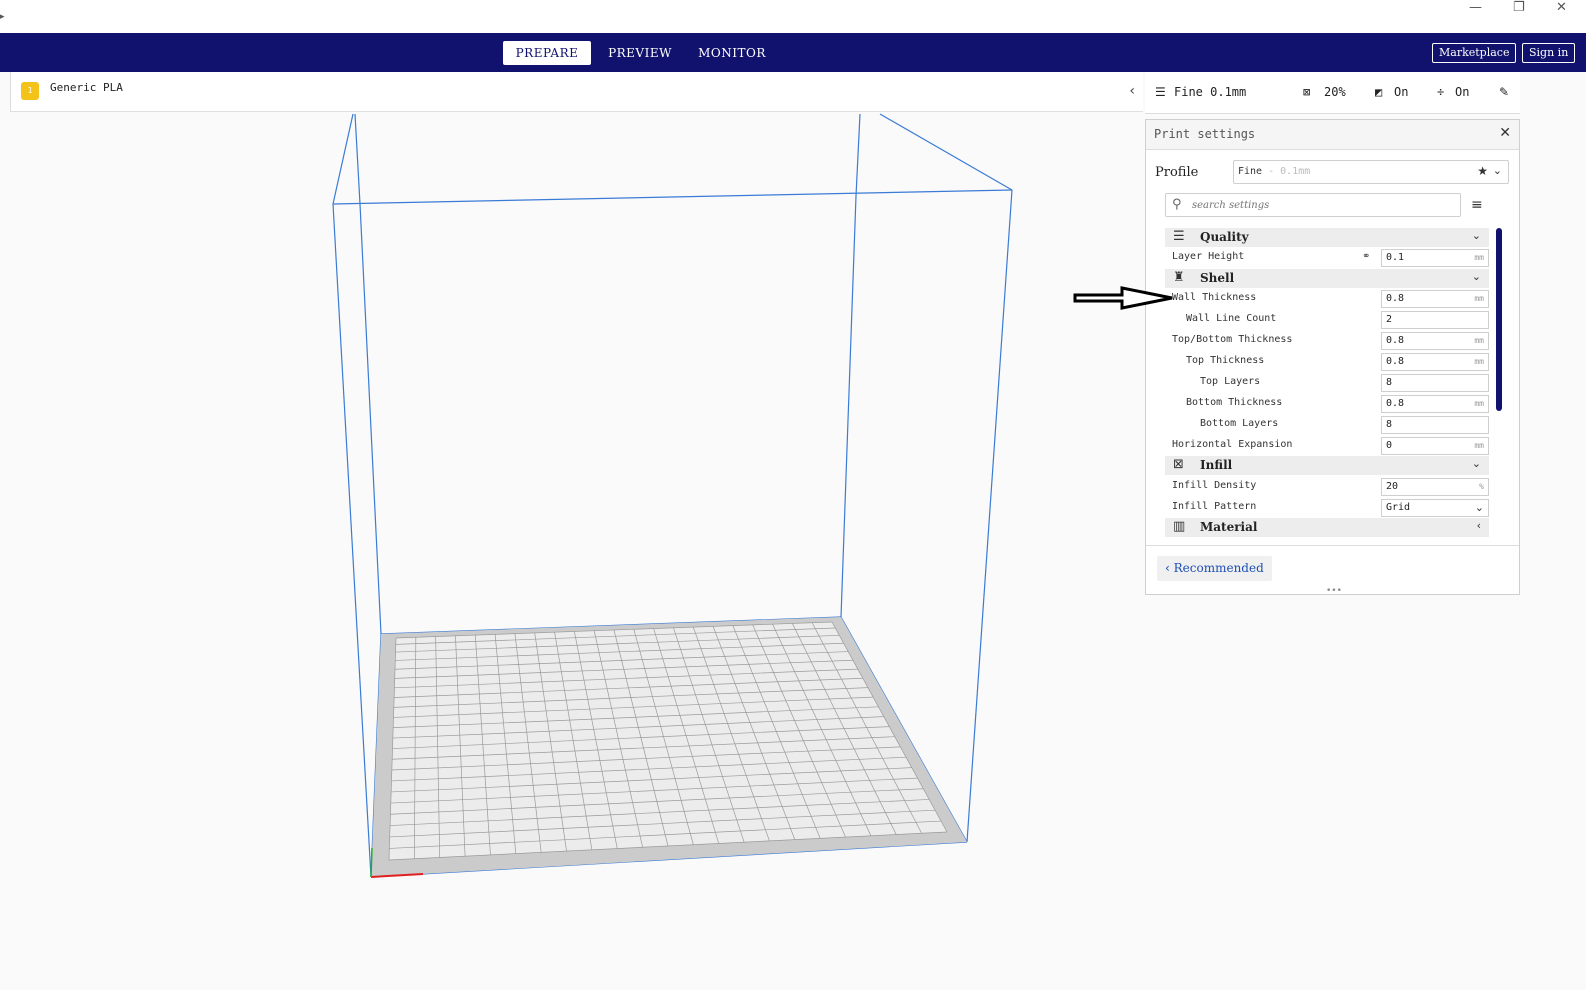 The height and width of the screenshot is (990, 1586). I want to click on setting-label: Layer Height, so click(1208, 256).